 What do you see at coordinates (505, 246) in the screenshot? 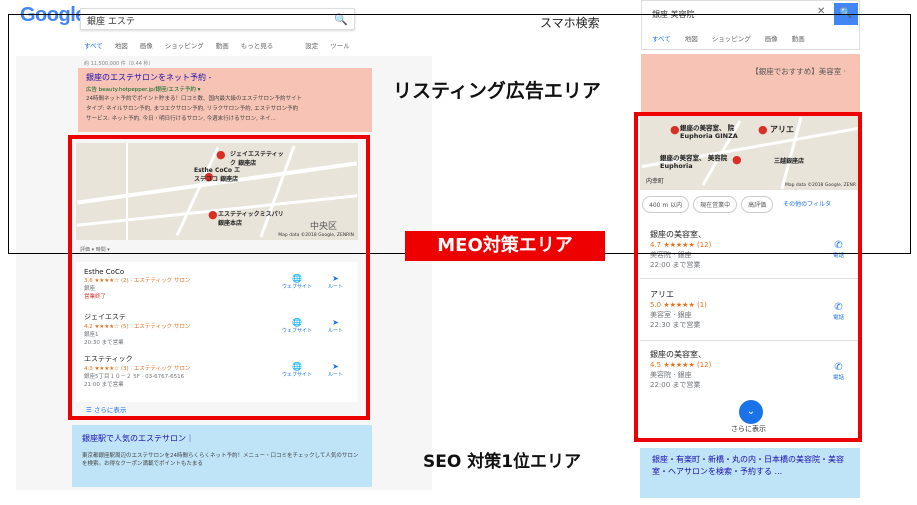
I see `meo-area-label: MEO対策エリア` at bounding box center [505, 246].